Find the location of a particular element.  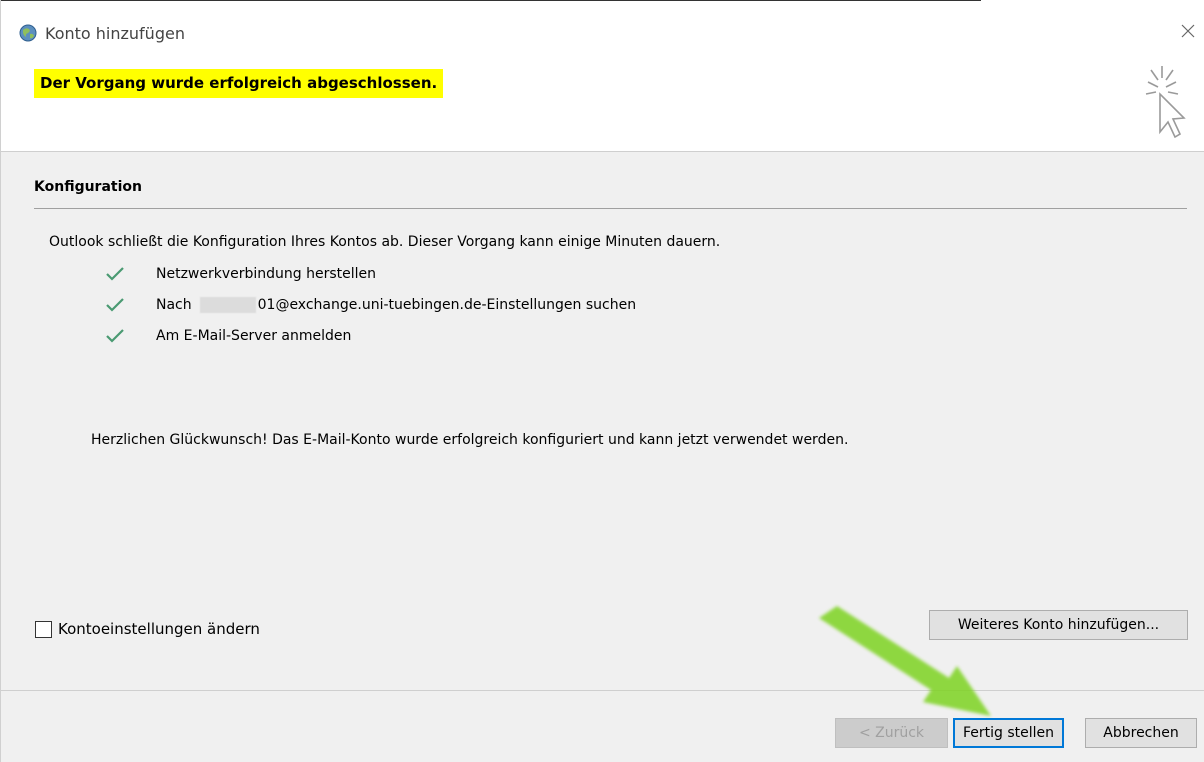

change-settings-option: Kontoeinstellungen ändern is located at coordinates (147, 629).